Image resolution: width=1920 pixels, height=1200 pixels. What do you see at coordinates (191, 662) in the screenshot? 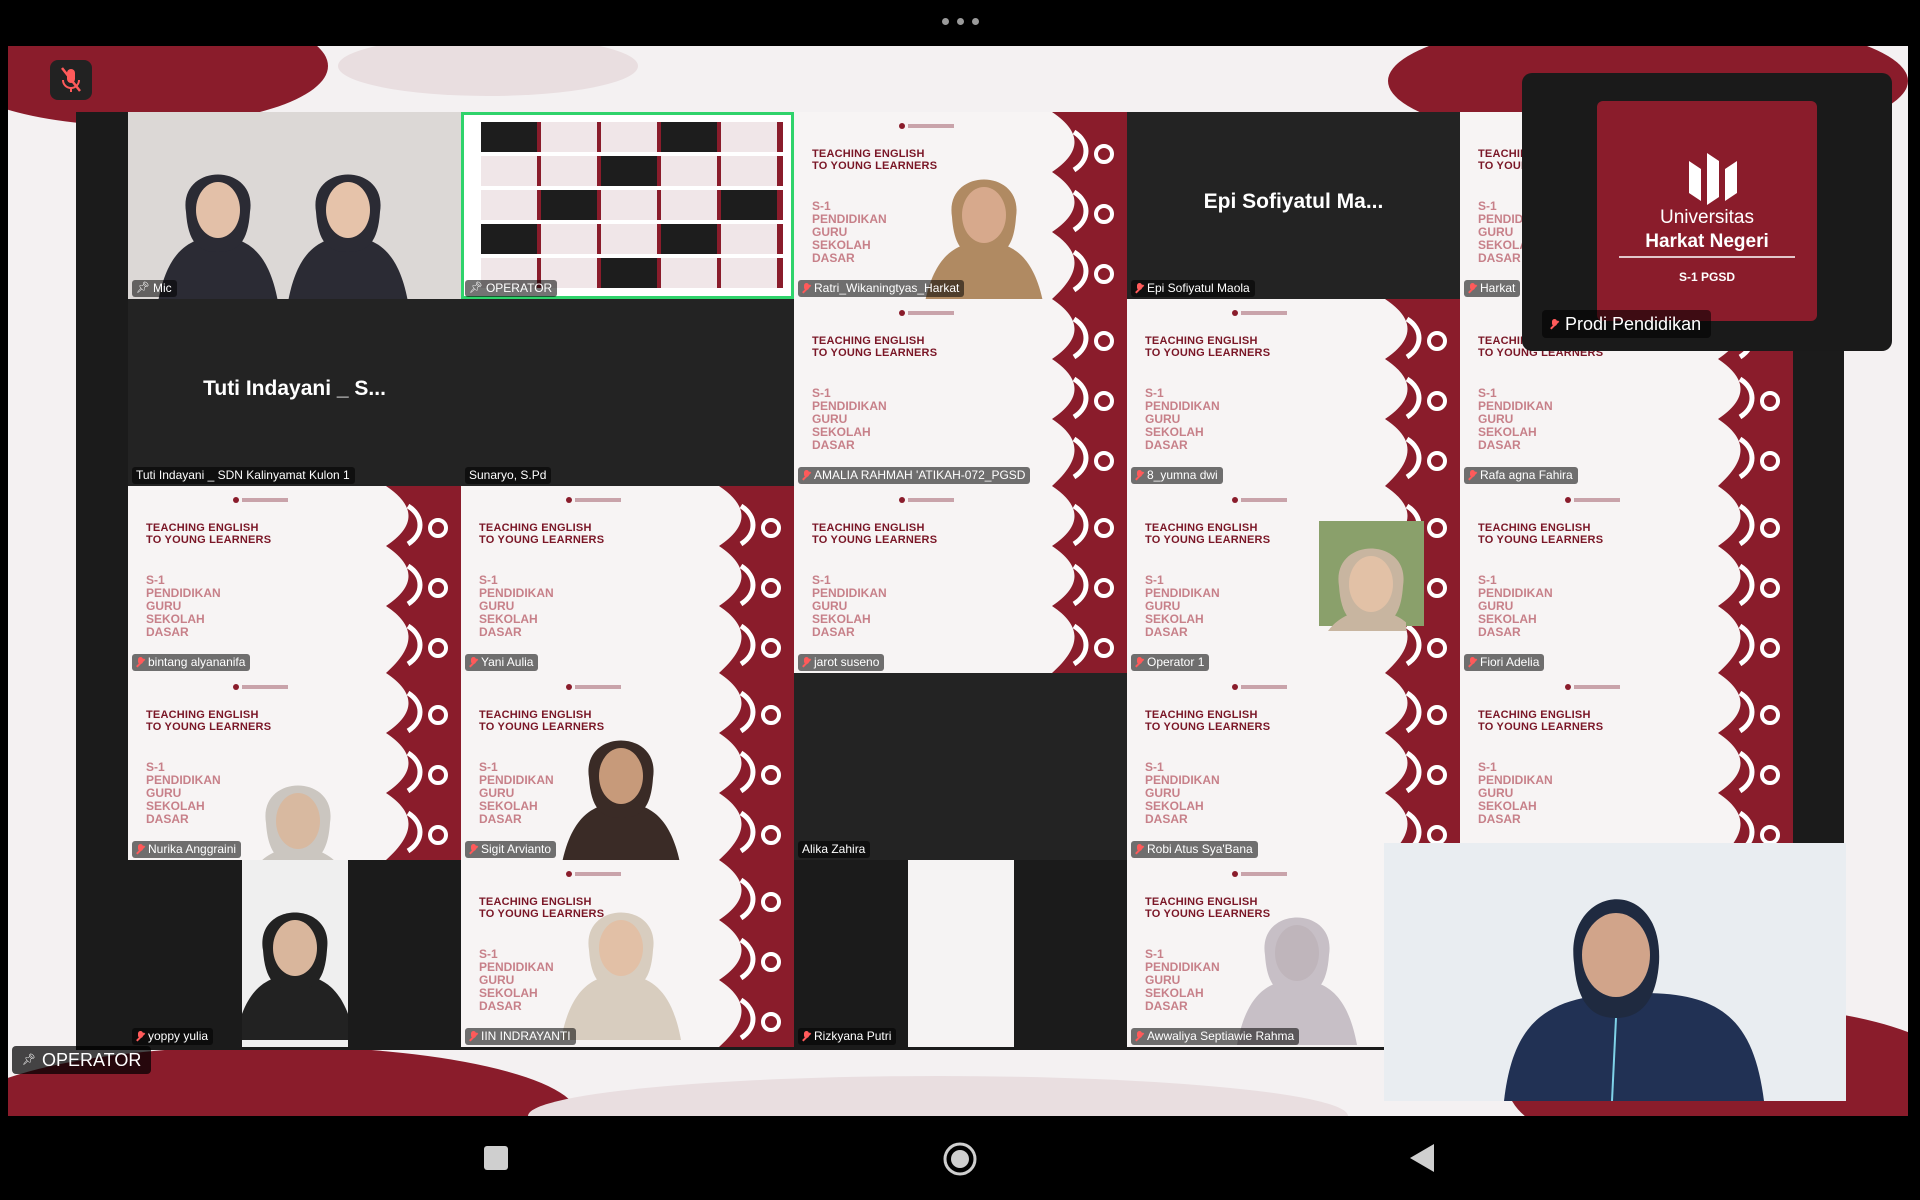
I see `participant-name-label: bintang alyananifa` at bounding box center [191, 662].